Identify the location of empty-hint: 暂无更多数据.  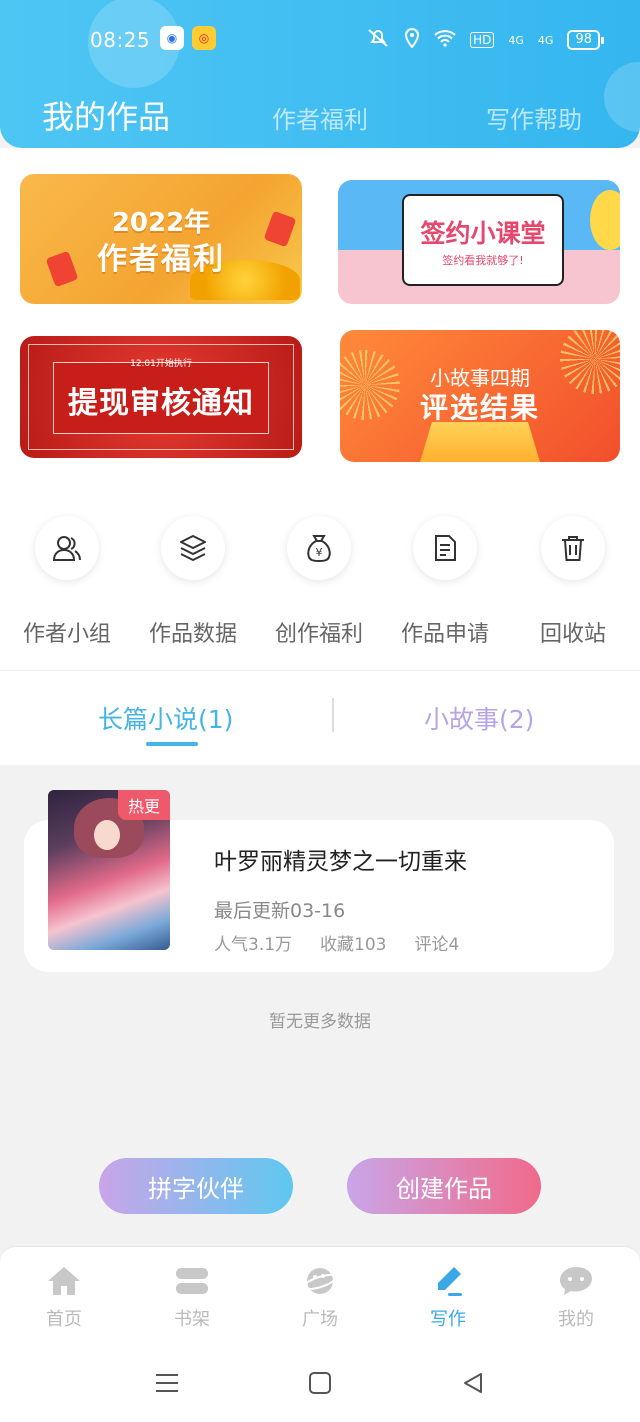
(320, 1022).